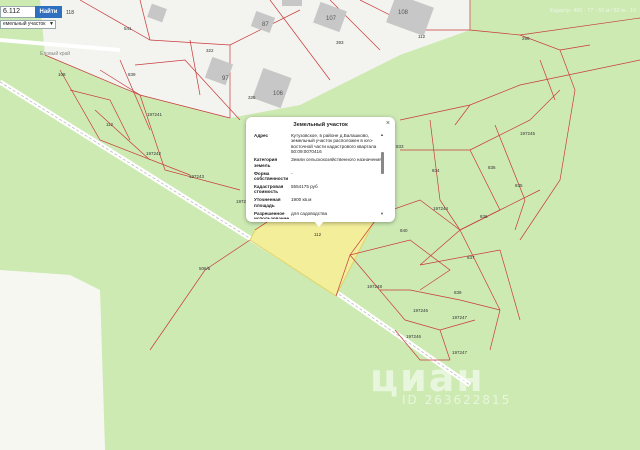  Describe the element at coordinates (309, 213) in the screenshot. I see `popup-value: для садоводства` at that location.